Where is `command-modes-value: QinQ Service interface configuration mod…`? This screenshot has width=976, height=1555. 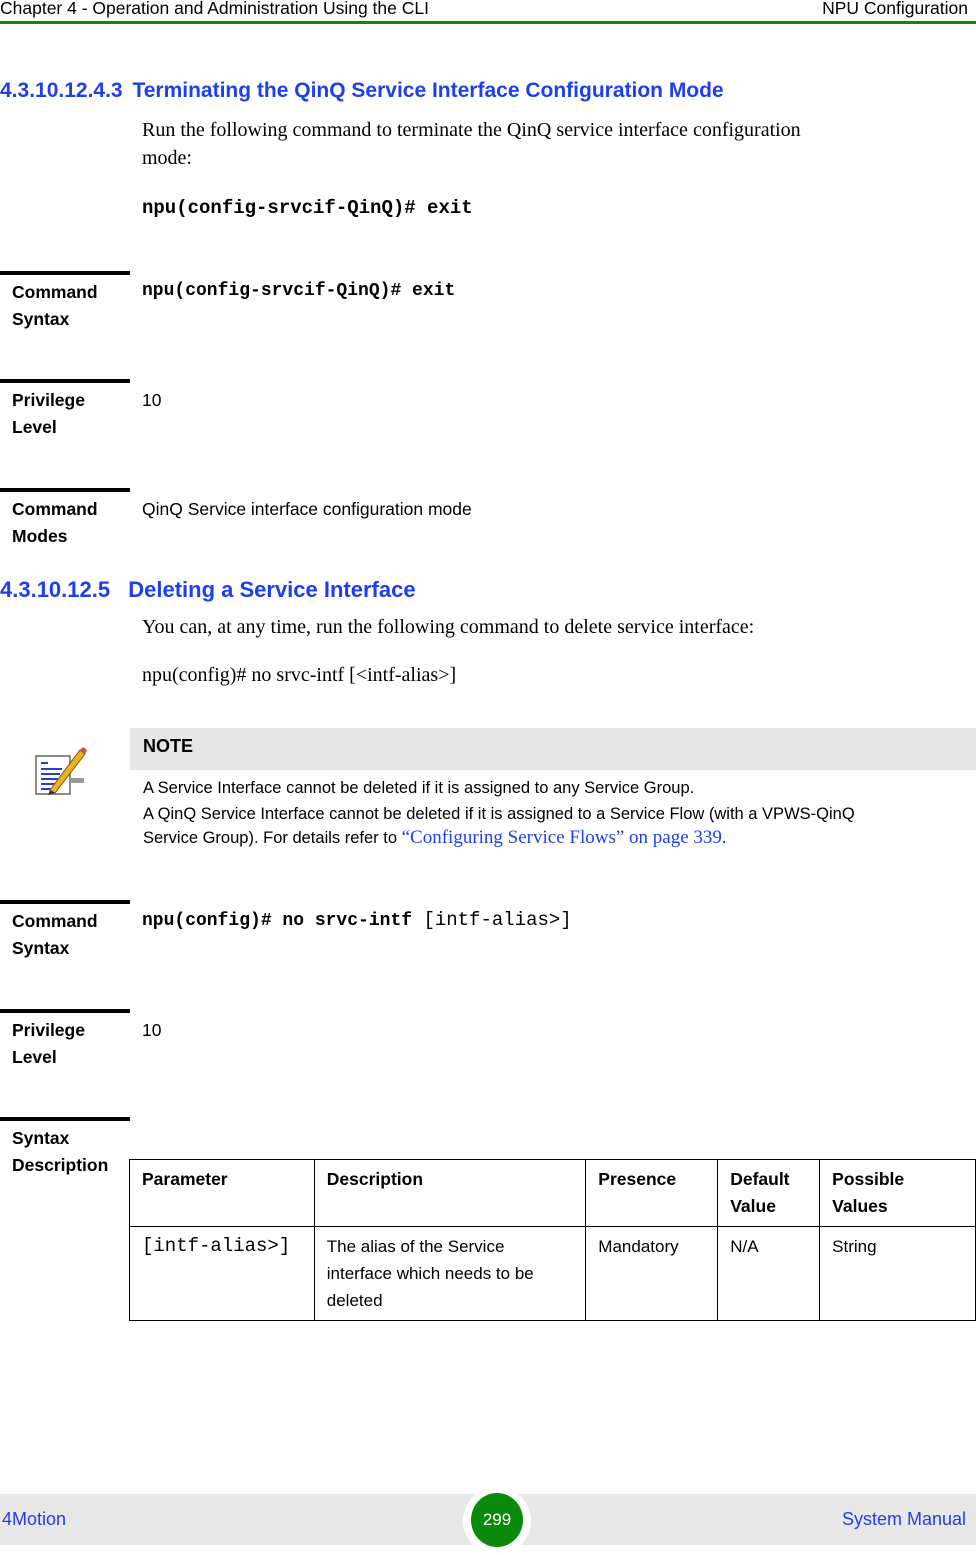
command-modes-value: QinQ Service interface configuration mod… is located at coordinates (307, 509).